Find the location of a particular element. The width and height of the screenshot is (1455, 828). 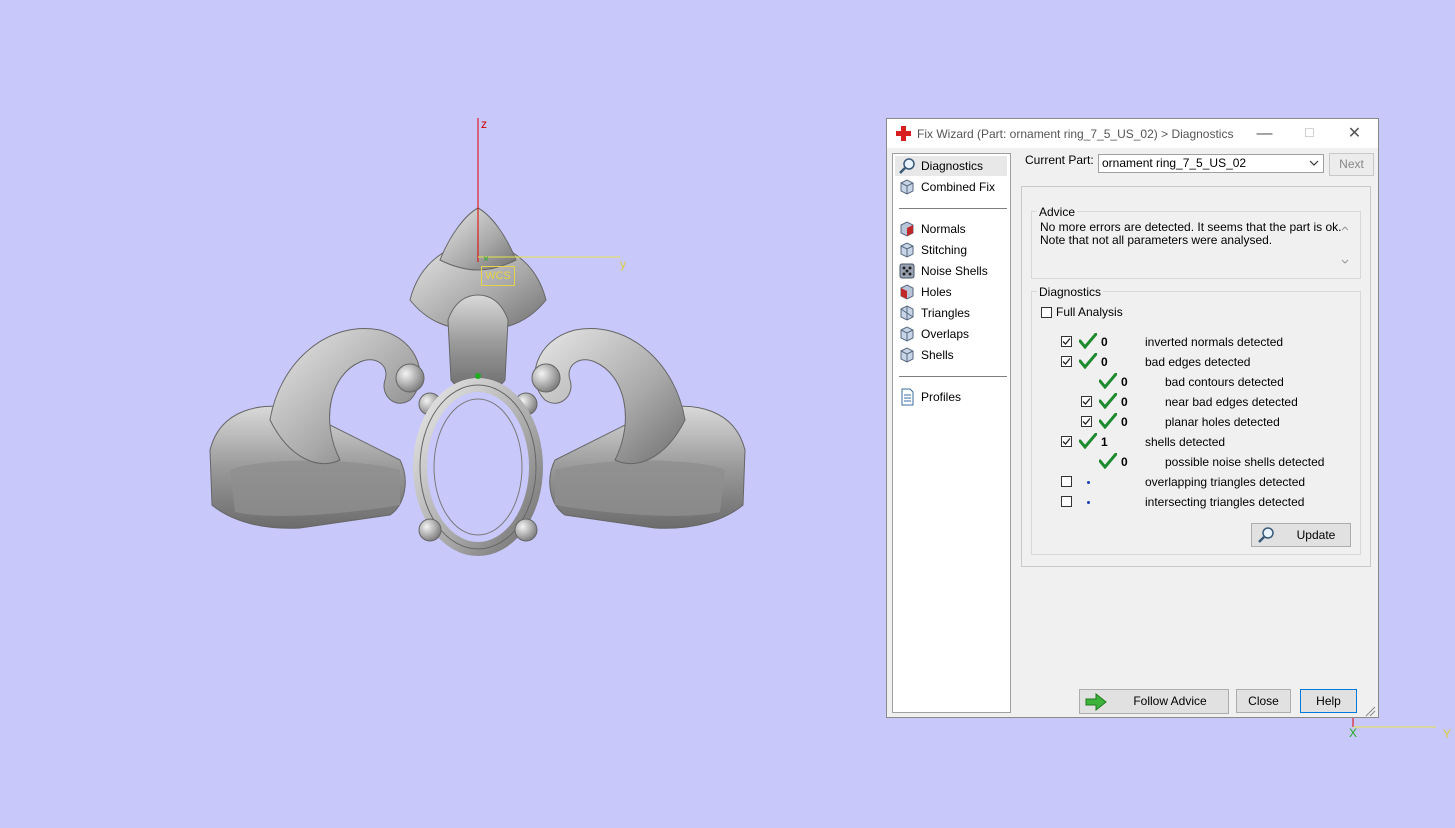

noise-shells-icon is located at coordinates (907, 271).